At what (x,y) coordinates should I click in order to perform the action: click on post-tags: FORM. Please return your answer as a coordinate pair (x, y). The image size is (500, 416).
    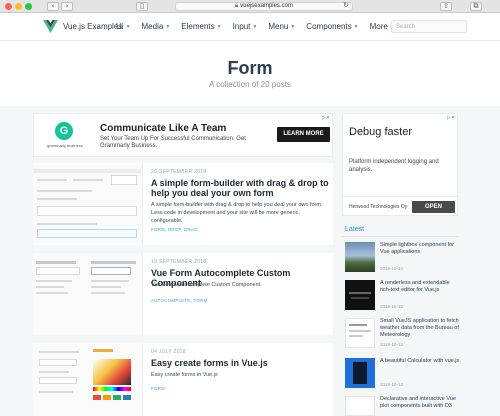
    Looking at the image, I should click on (158, 388).